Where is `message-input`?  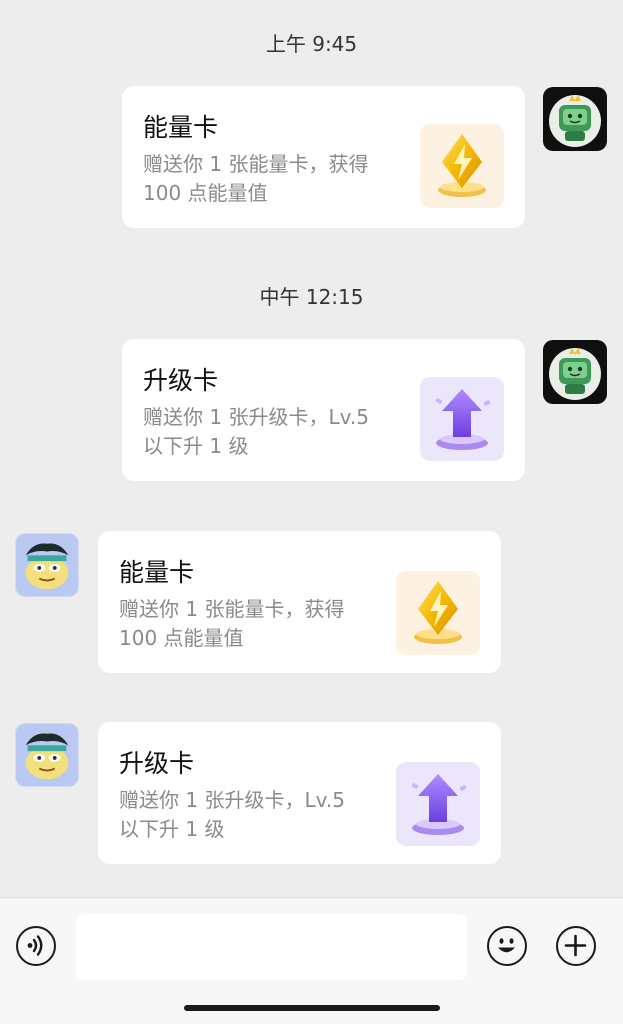 message-input is located at coordinates (271, 947).